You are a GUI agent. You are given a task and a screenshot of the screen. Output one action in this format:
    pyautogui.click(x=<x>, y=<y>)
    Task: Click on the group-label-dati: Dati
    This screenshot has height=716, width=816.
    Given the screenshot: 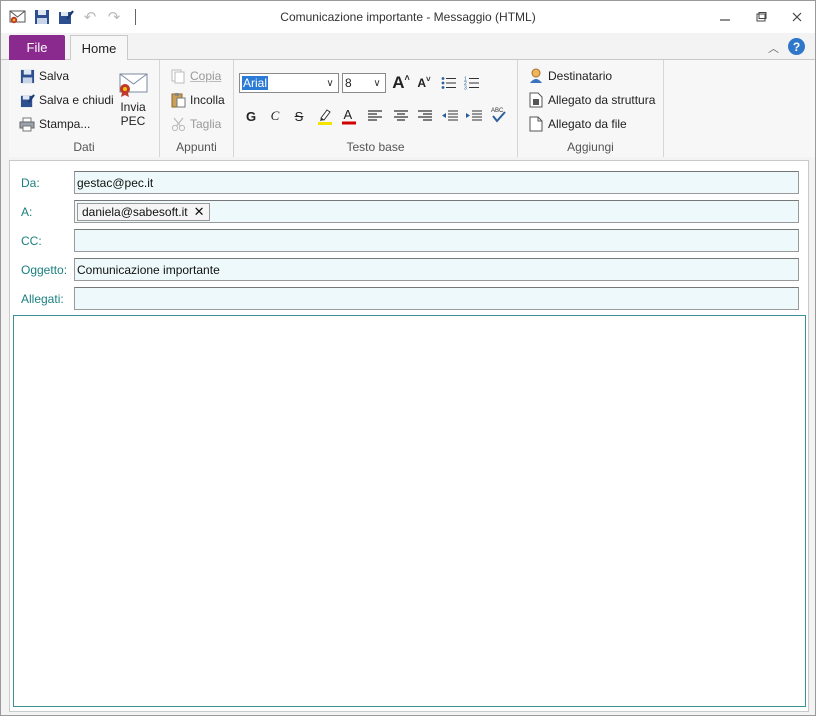 What is the action you would take?
    pyautogui.click(x=84, y=147)
    